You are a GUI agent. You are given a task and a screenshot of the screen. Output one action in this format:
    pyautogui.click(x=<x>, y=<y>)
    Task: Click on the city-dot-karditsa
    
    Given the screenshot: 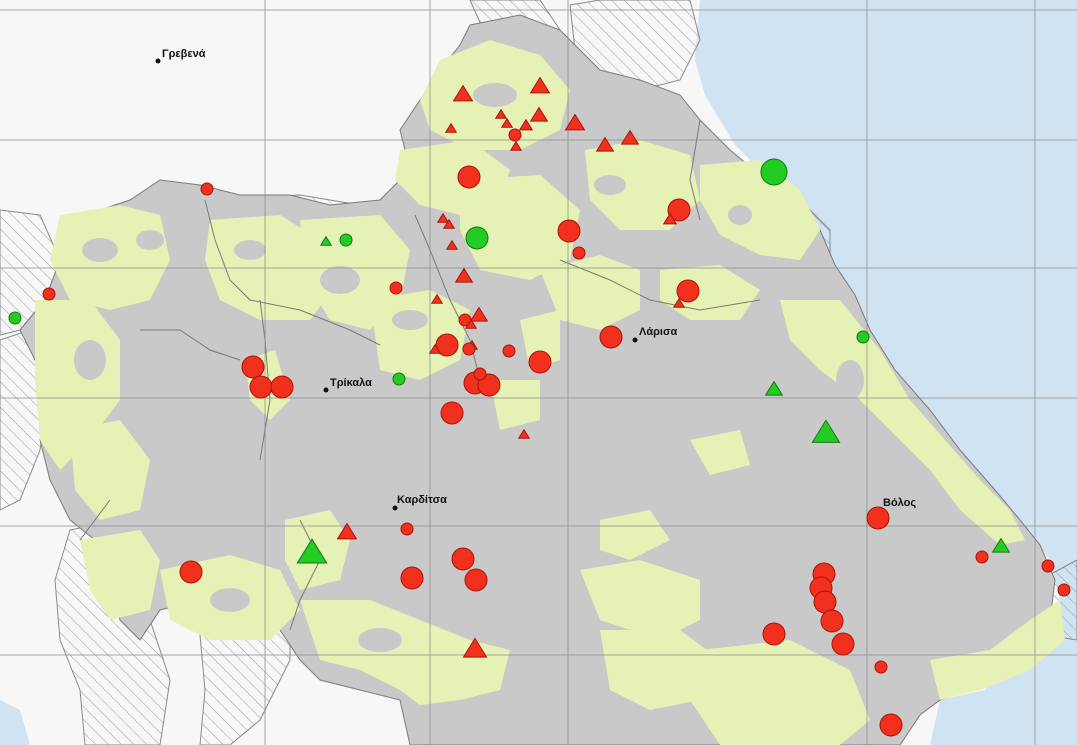 What is the action you would take?
    pyautogui.click(x=395, y=508)
    